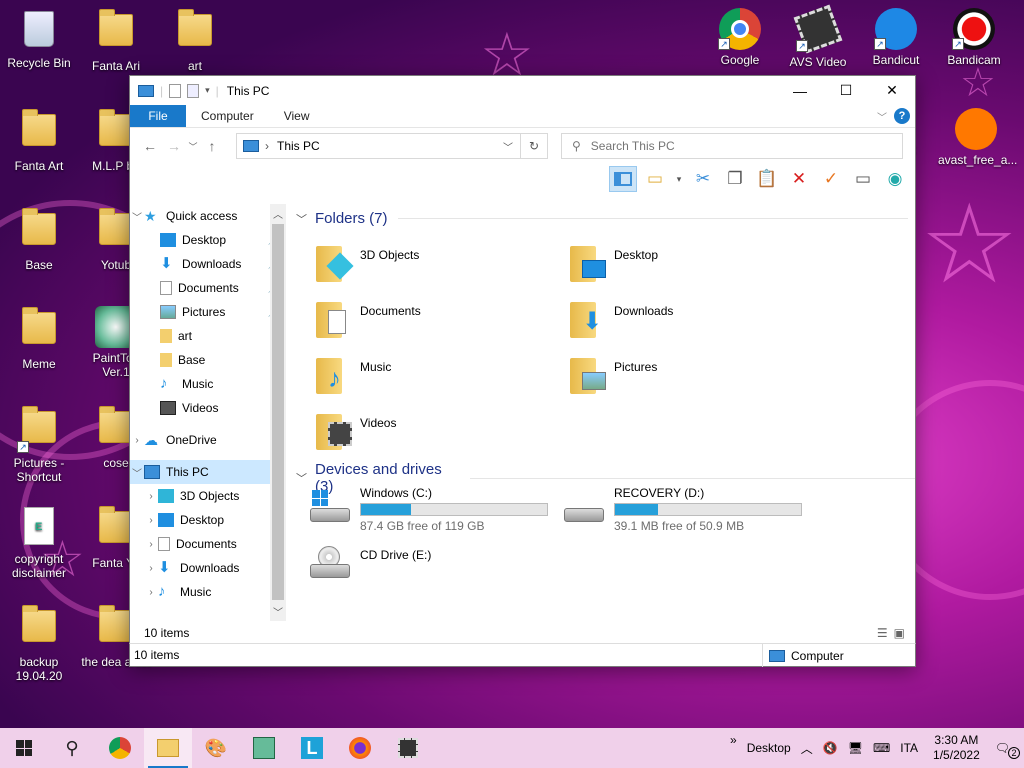 The height and width of the screenshot is (768, 1024). Describe the element at coordinates (602, 218) in the screenshot. I see `folders-group-header: ﹀ Folders (7)` at that location.